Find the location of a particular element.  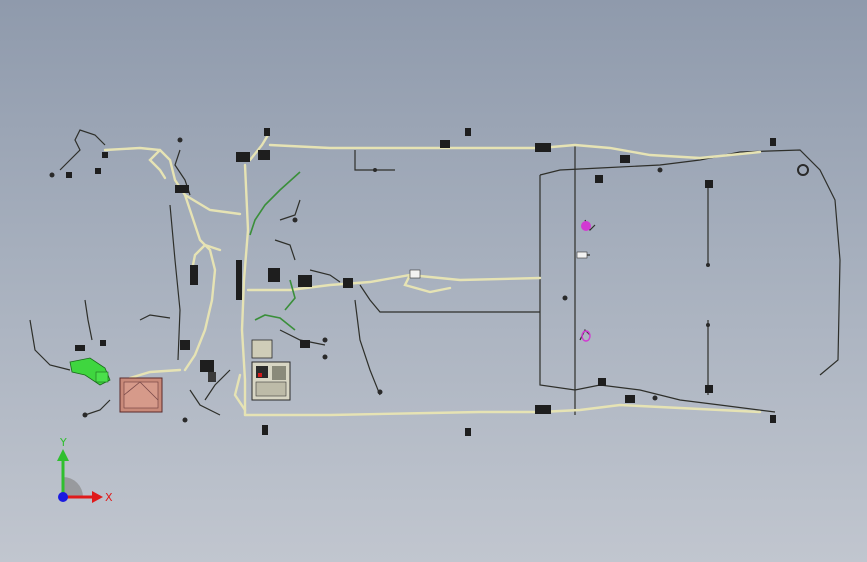

triad-z-axis is located at coordinates (63, 497).